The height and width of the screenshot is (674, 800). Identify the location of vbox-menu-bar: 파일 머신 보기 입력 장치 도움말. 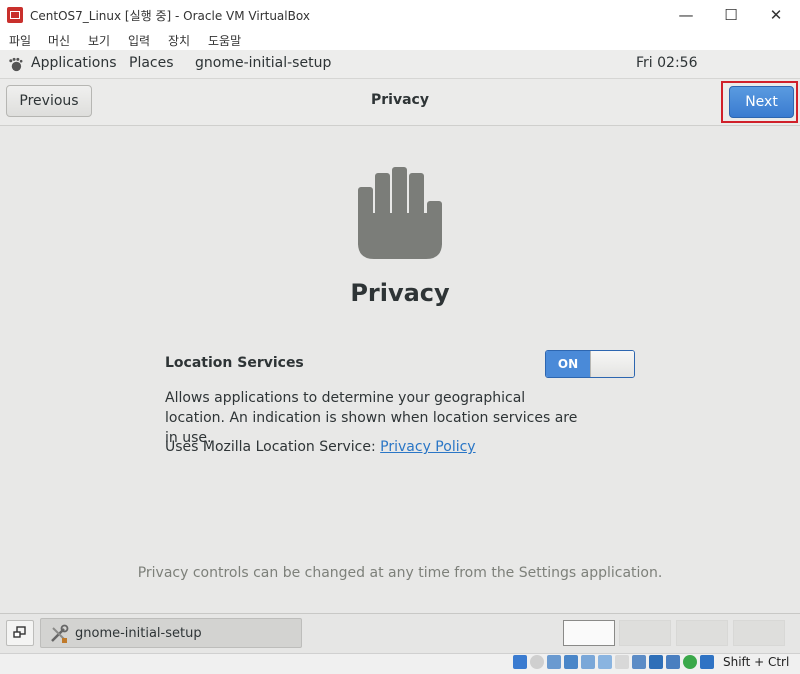
(400, 40).